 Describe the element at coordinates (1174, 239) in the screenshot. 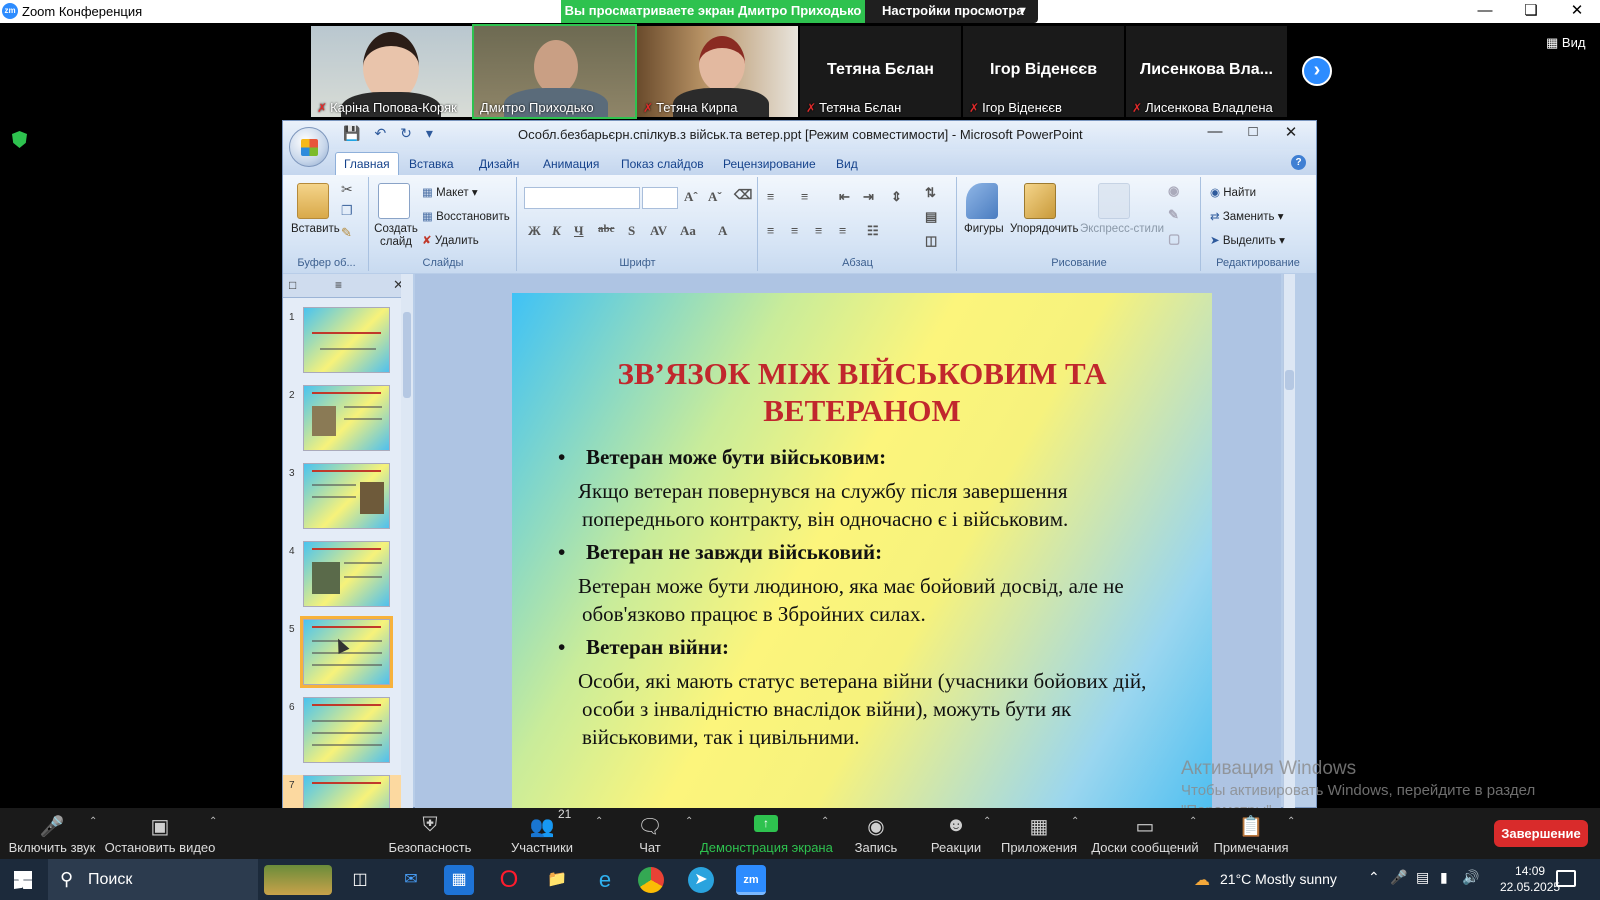

I see `shape-effects-icon: ▢` at that location.